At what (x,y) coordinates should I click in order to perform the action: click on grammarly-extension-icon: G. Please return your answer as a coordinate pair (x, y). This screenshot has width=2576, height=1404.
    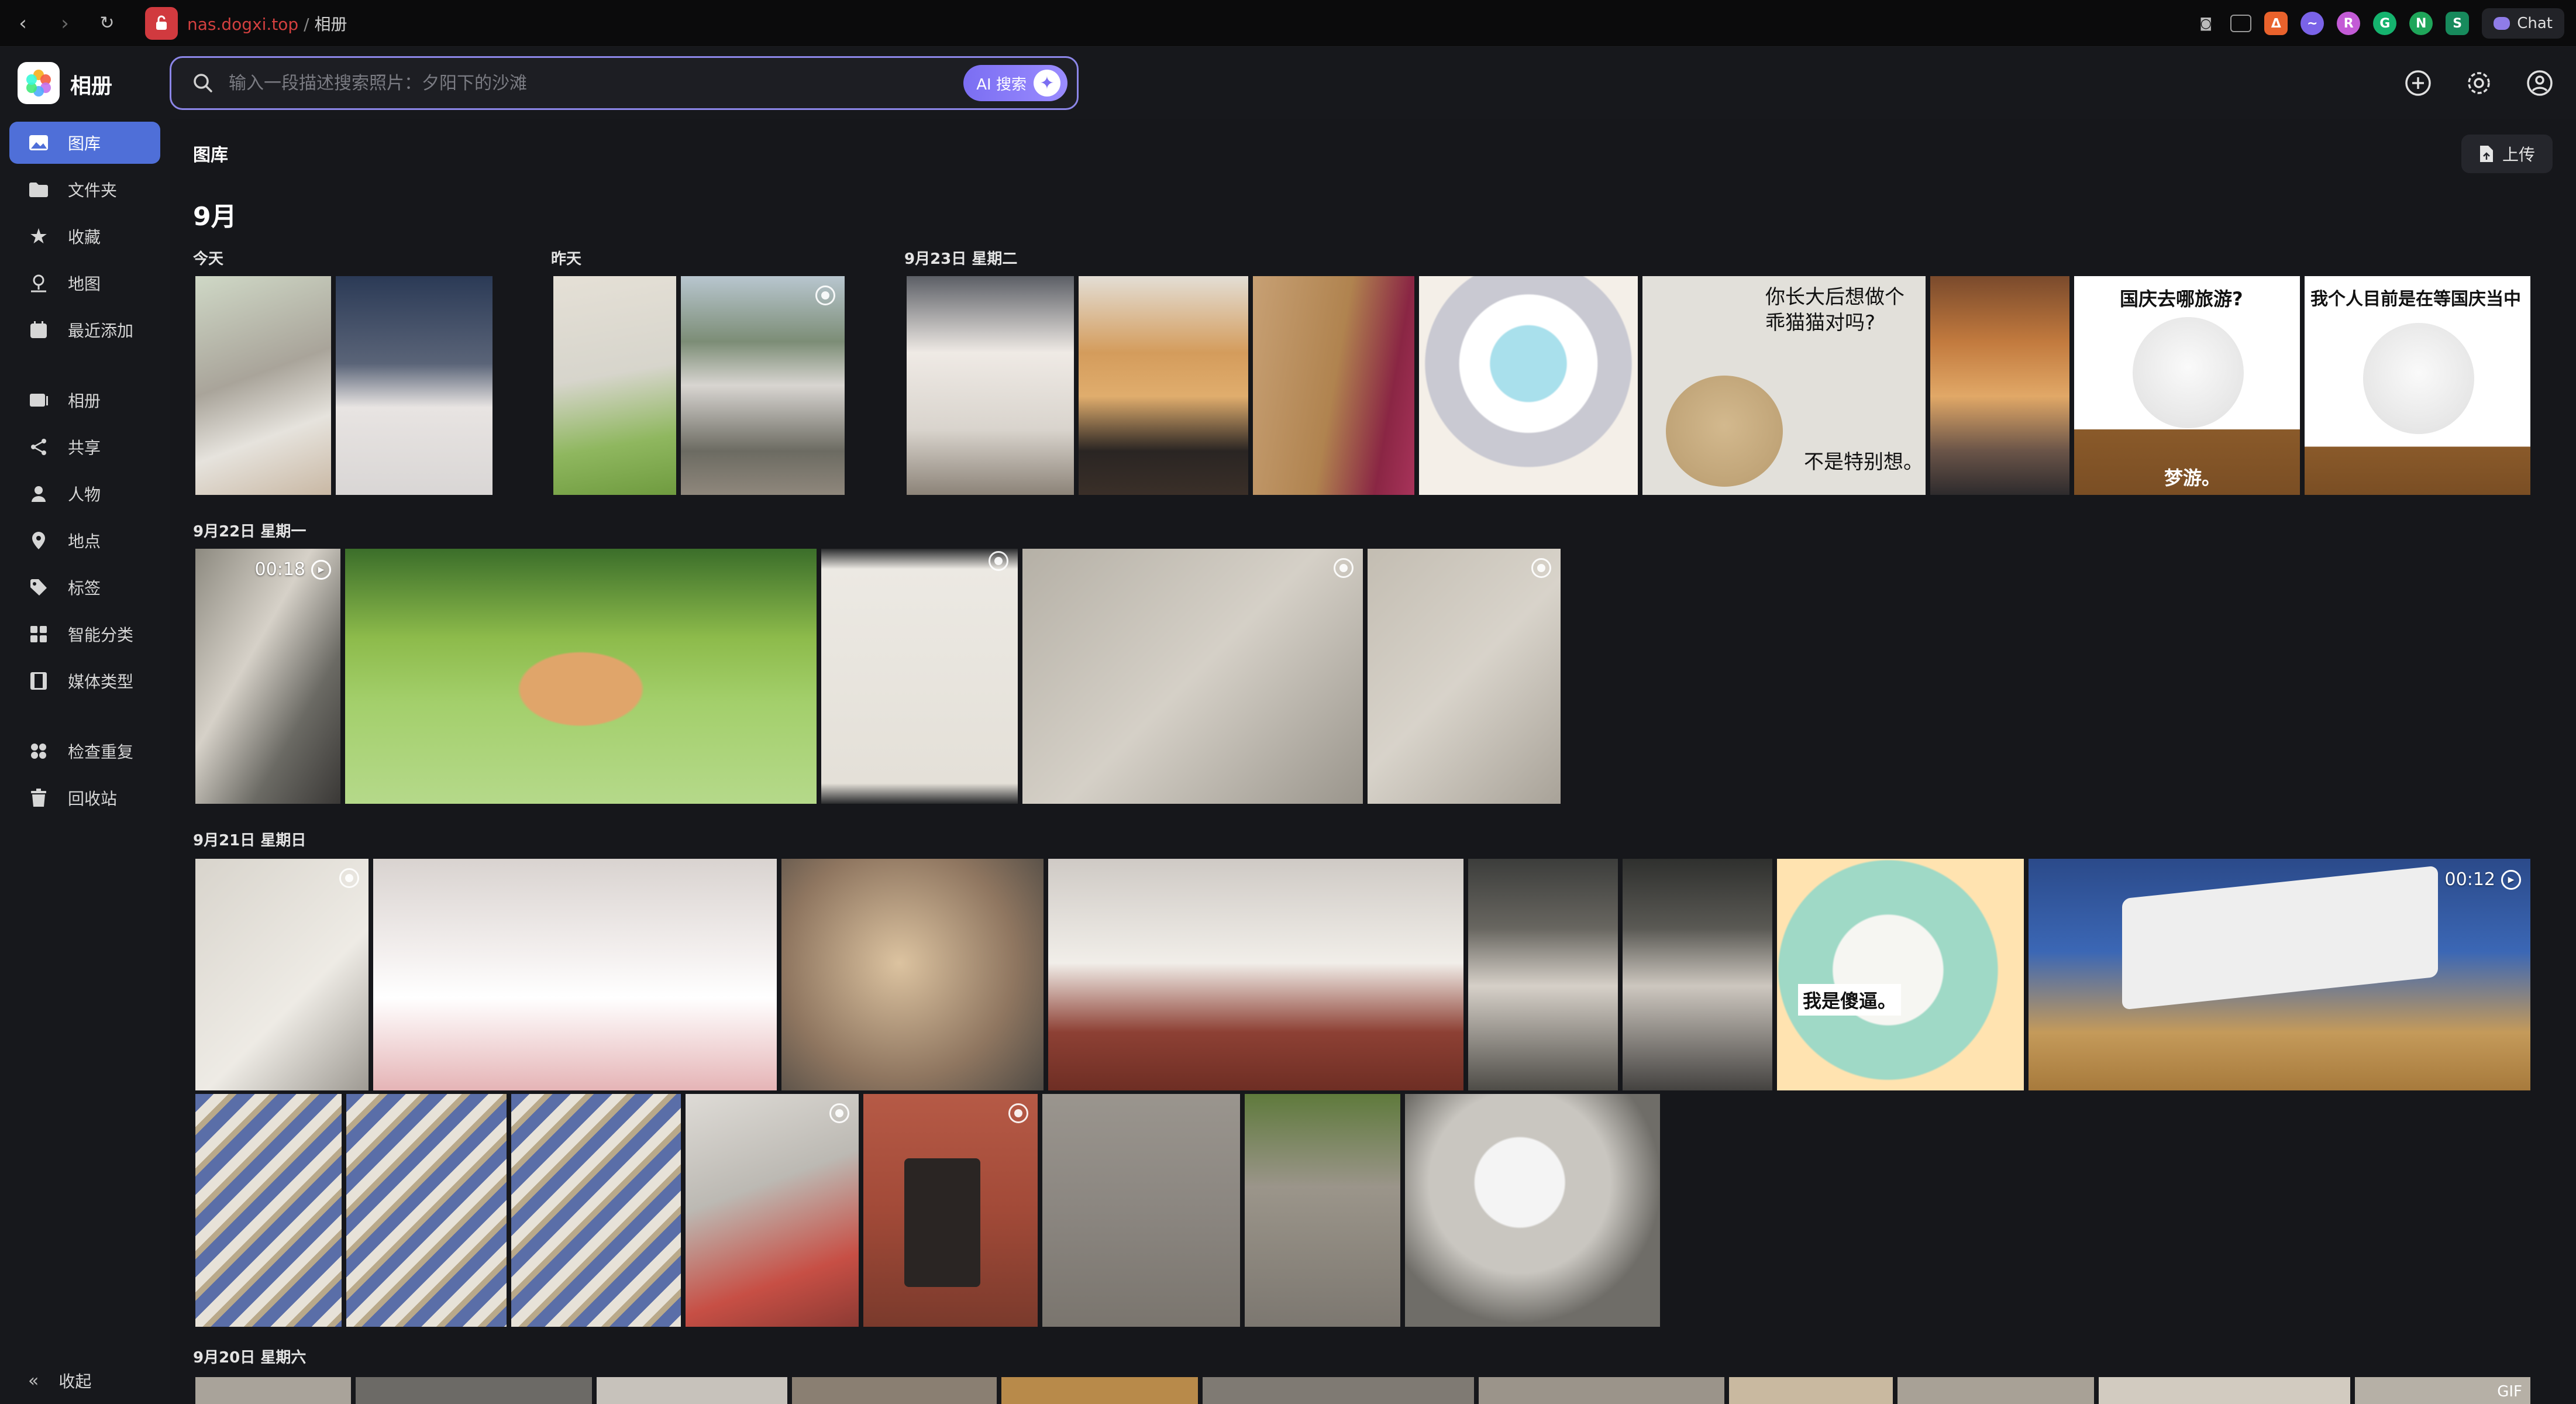
    Looking at the image, I should click on (2385, 23).